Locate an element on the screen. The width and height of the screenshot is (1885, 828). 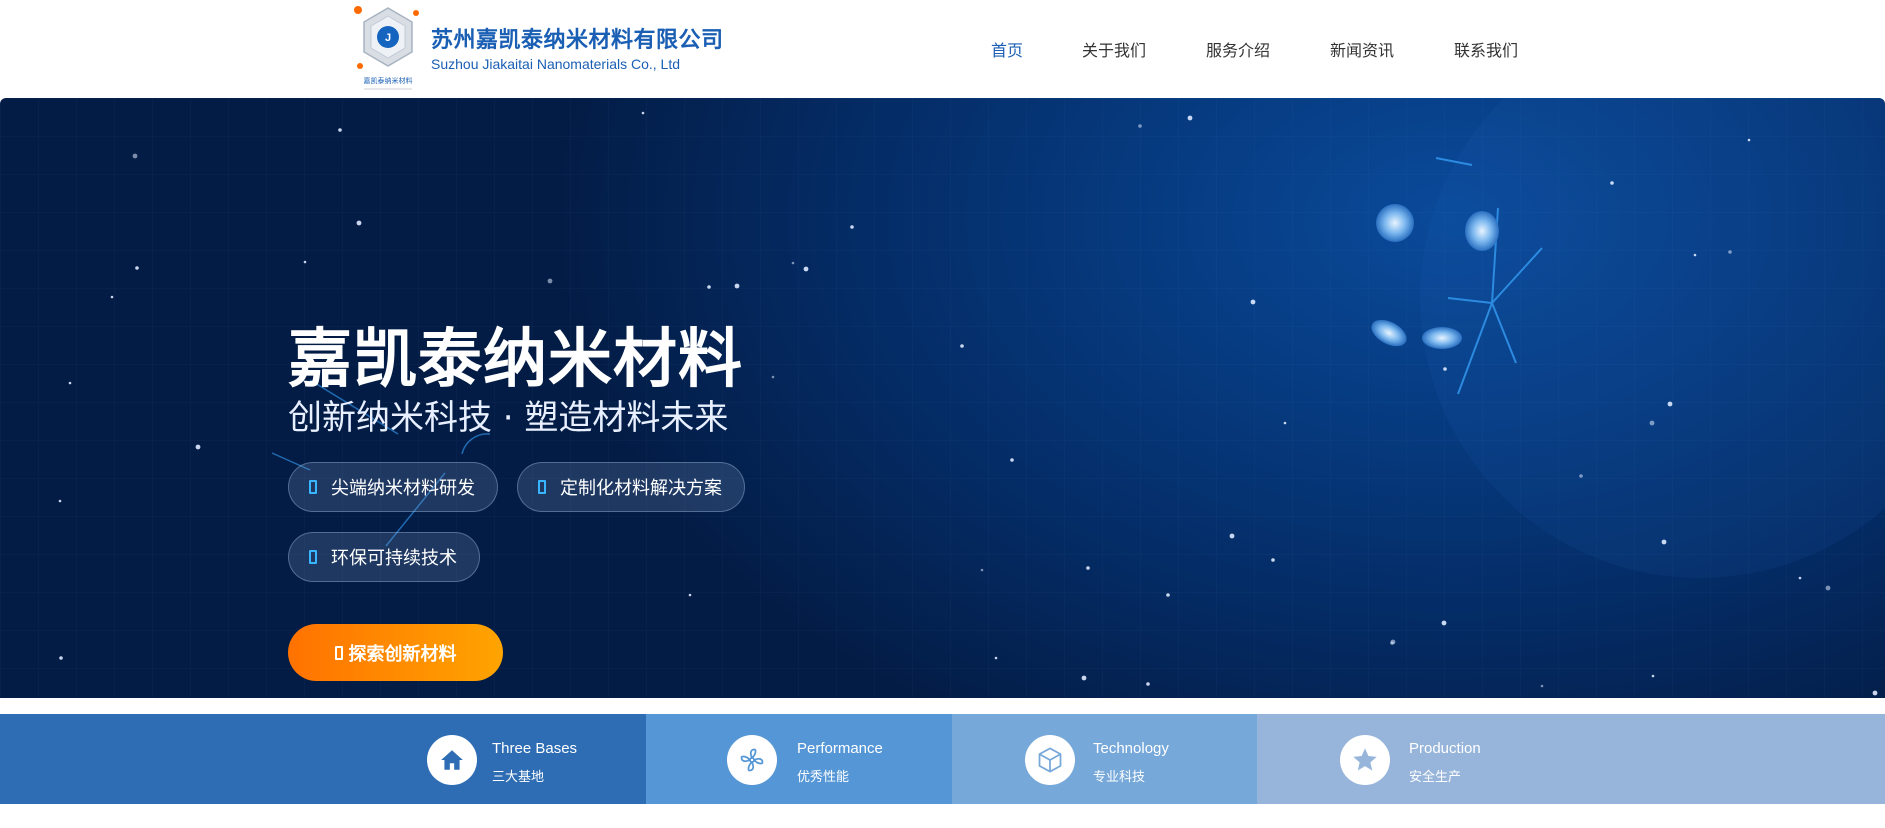
feature-technology: Technology 专业科技 is located at coordinates (1104, 759).